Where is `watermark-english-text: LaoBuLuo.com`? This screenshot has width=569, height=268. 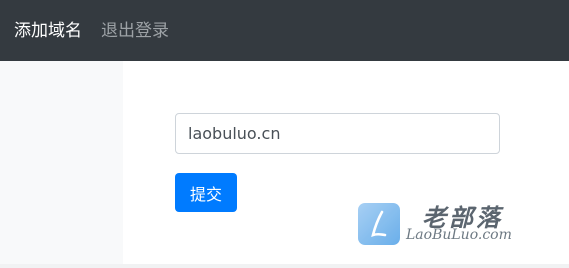
watermark-english-text: LaoBuLuo.com is located at coordinates (459, 235).